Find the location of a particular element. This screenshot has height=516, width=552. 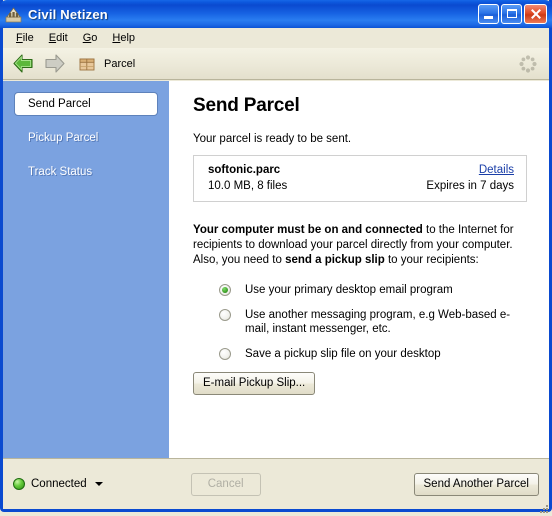

sidebar-item-send-parcel: Send Parcel is located at coordinates (86, 104).